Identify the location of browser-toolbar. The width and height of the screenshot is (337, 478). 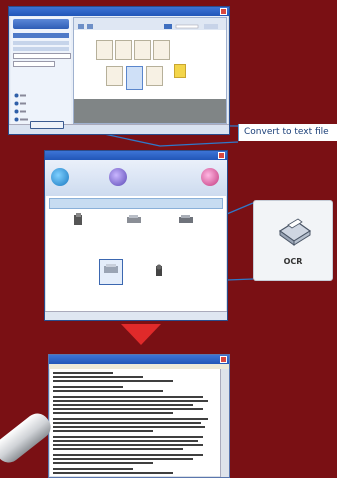
(150, 24).